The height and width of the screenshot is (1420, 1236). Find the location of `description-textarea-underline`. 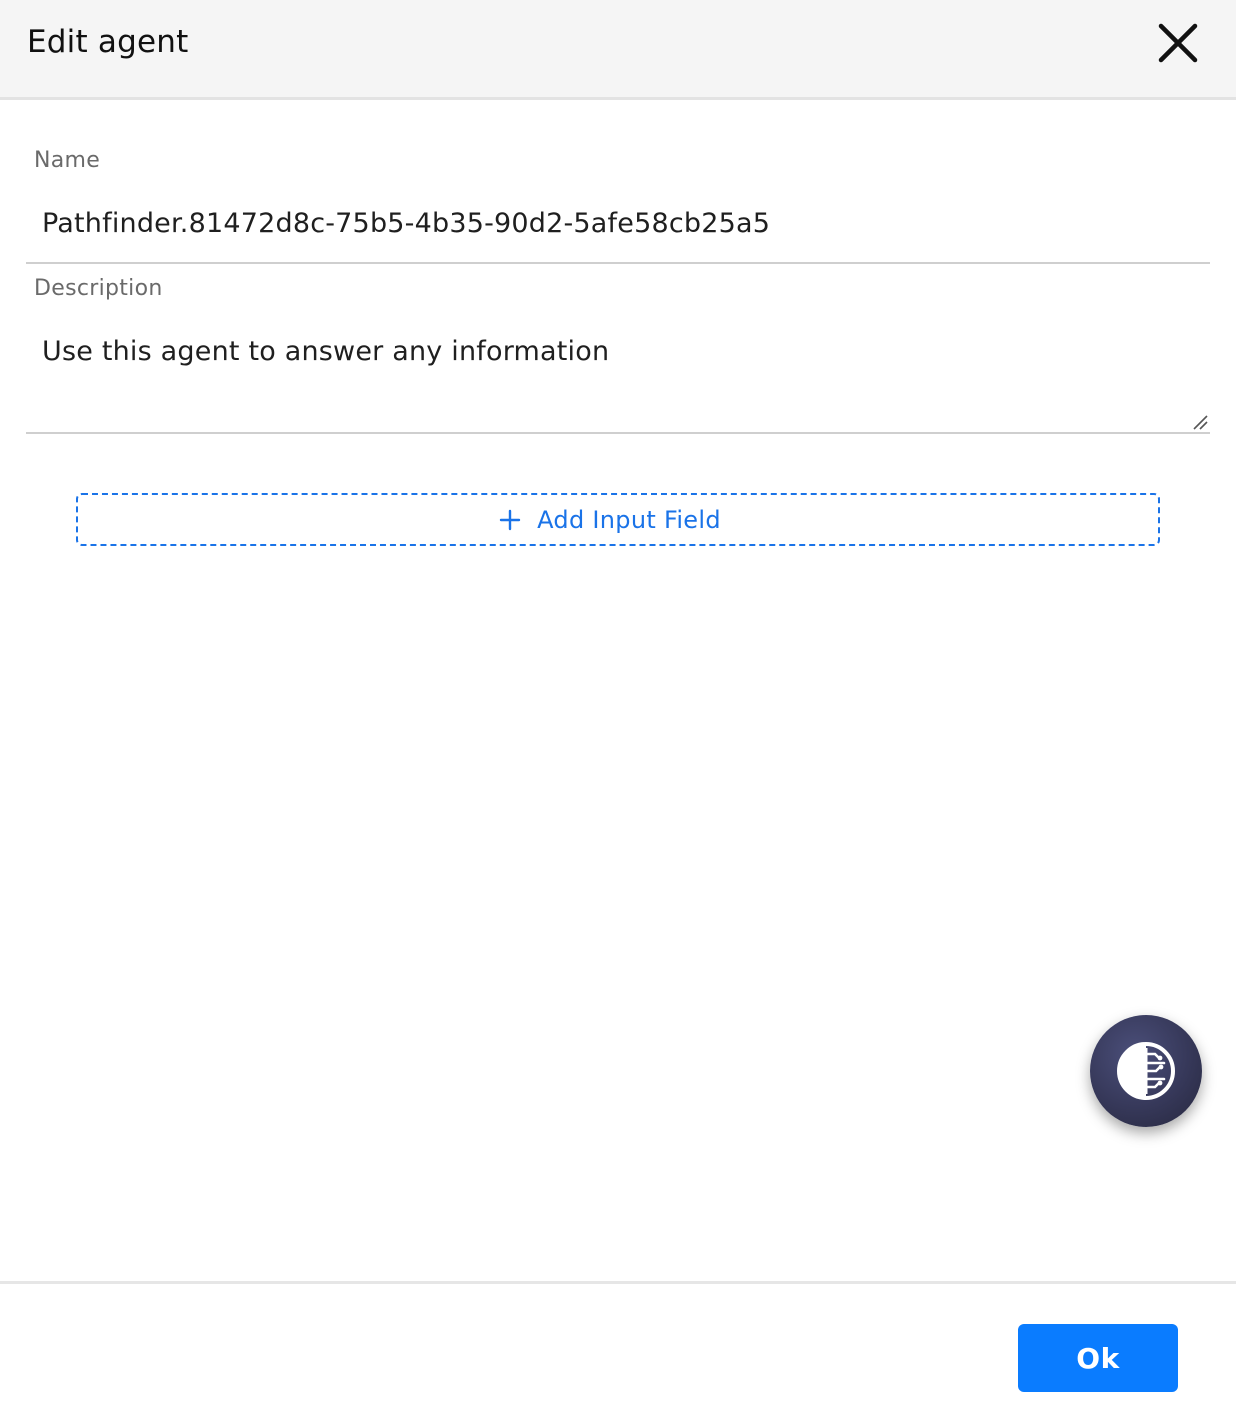

description-textarea-underline is located at coordinates (618, 433).